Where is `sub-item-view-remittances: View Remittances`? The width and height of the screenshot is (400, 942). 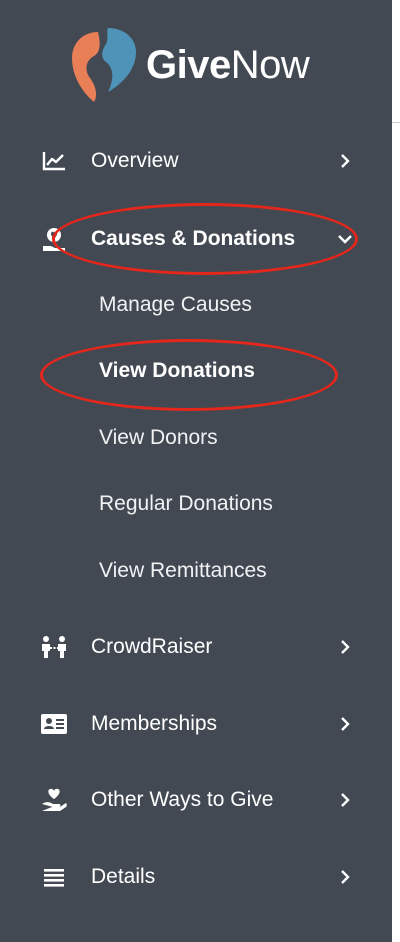 sub-item-view-remittances: View Remittances is located at coordinates (196, 571).